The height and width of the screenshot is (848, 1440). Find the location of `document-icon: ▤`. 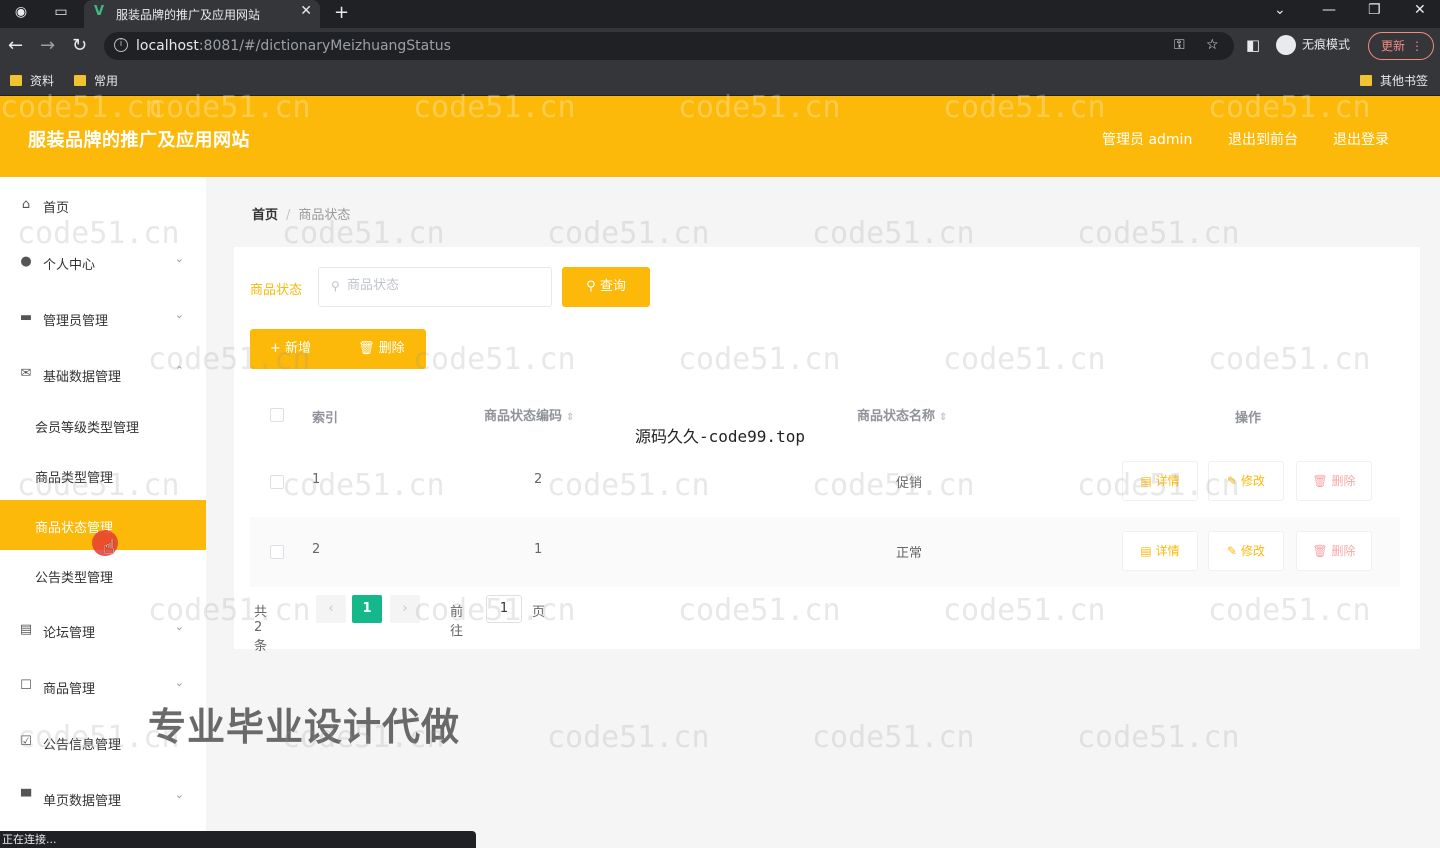

document-icon: ▤ is located at coordinates (1148, 551).